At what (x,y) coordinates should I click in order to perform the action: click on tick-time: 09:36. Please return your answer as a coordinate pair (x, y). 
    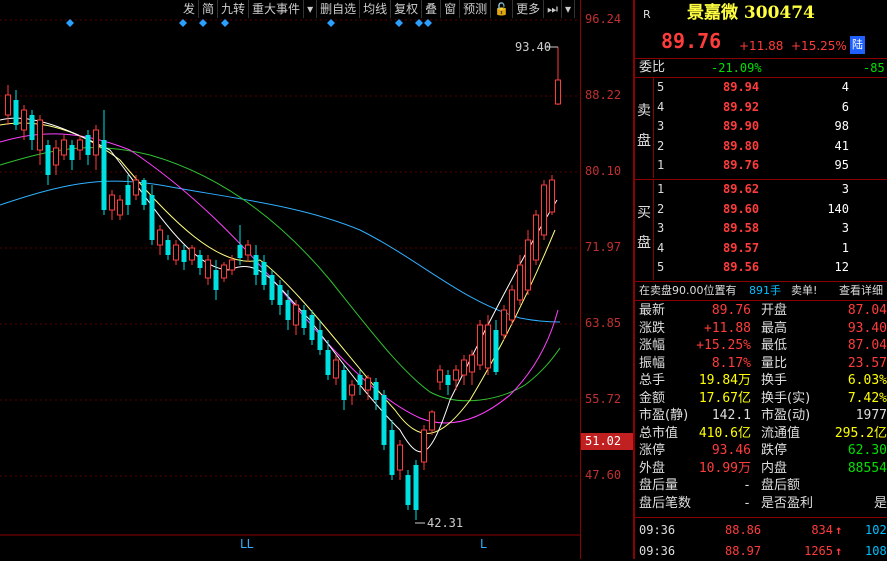
    Looking at the image, I should click on (657, 530).